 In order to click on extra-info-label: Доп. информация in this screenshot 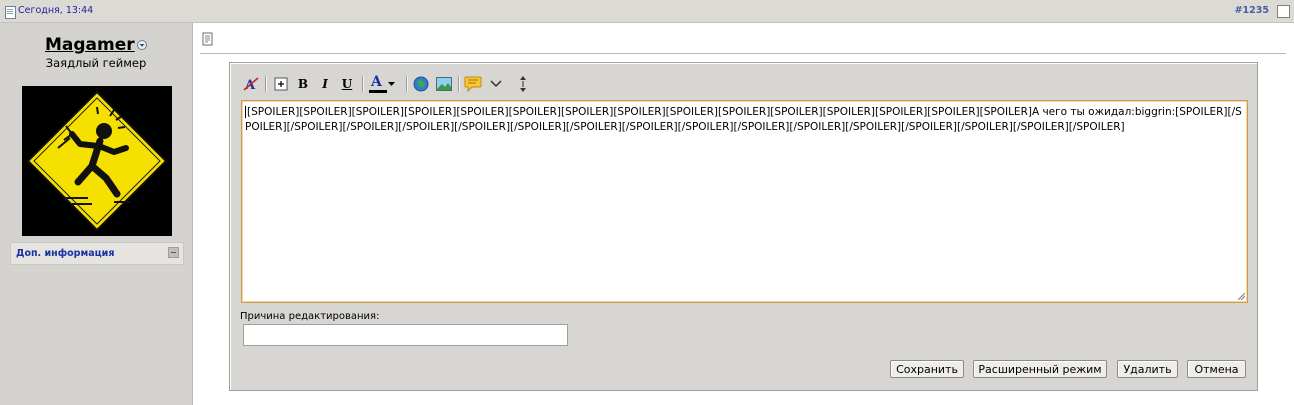, I will do `click(65, 253)`.